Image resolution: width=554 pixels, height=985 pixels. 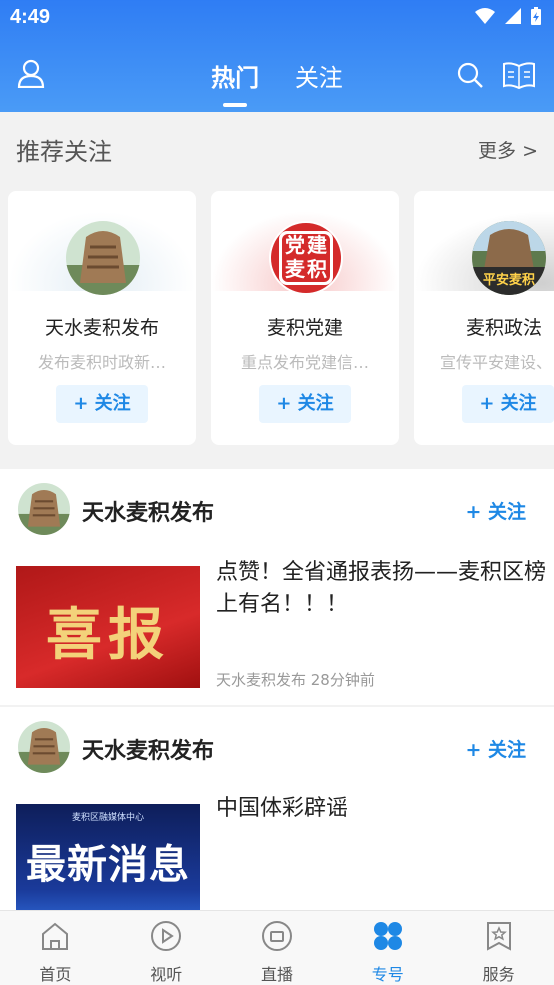 What do you see at coordinates (276, 974) in the screenshot?
I see `nav-label: 直播` at bounding box center [276, 974].